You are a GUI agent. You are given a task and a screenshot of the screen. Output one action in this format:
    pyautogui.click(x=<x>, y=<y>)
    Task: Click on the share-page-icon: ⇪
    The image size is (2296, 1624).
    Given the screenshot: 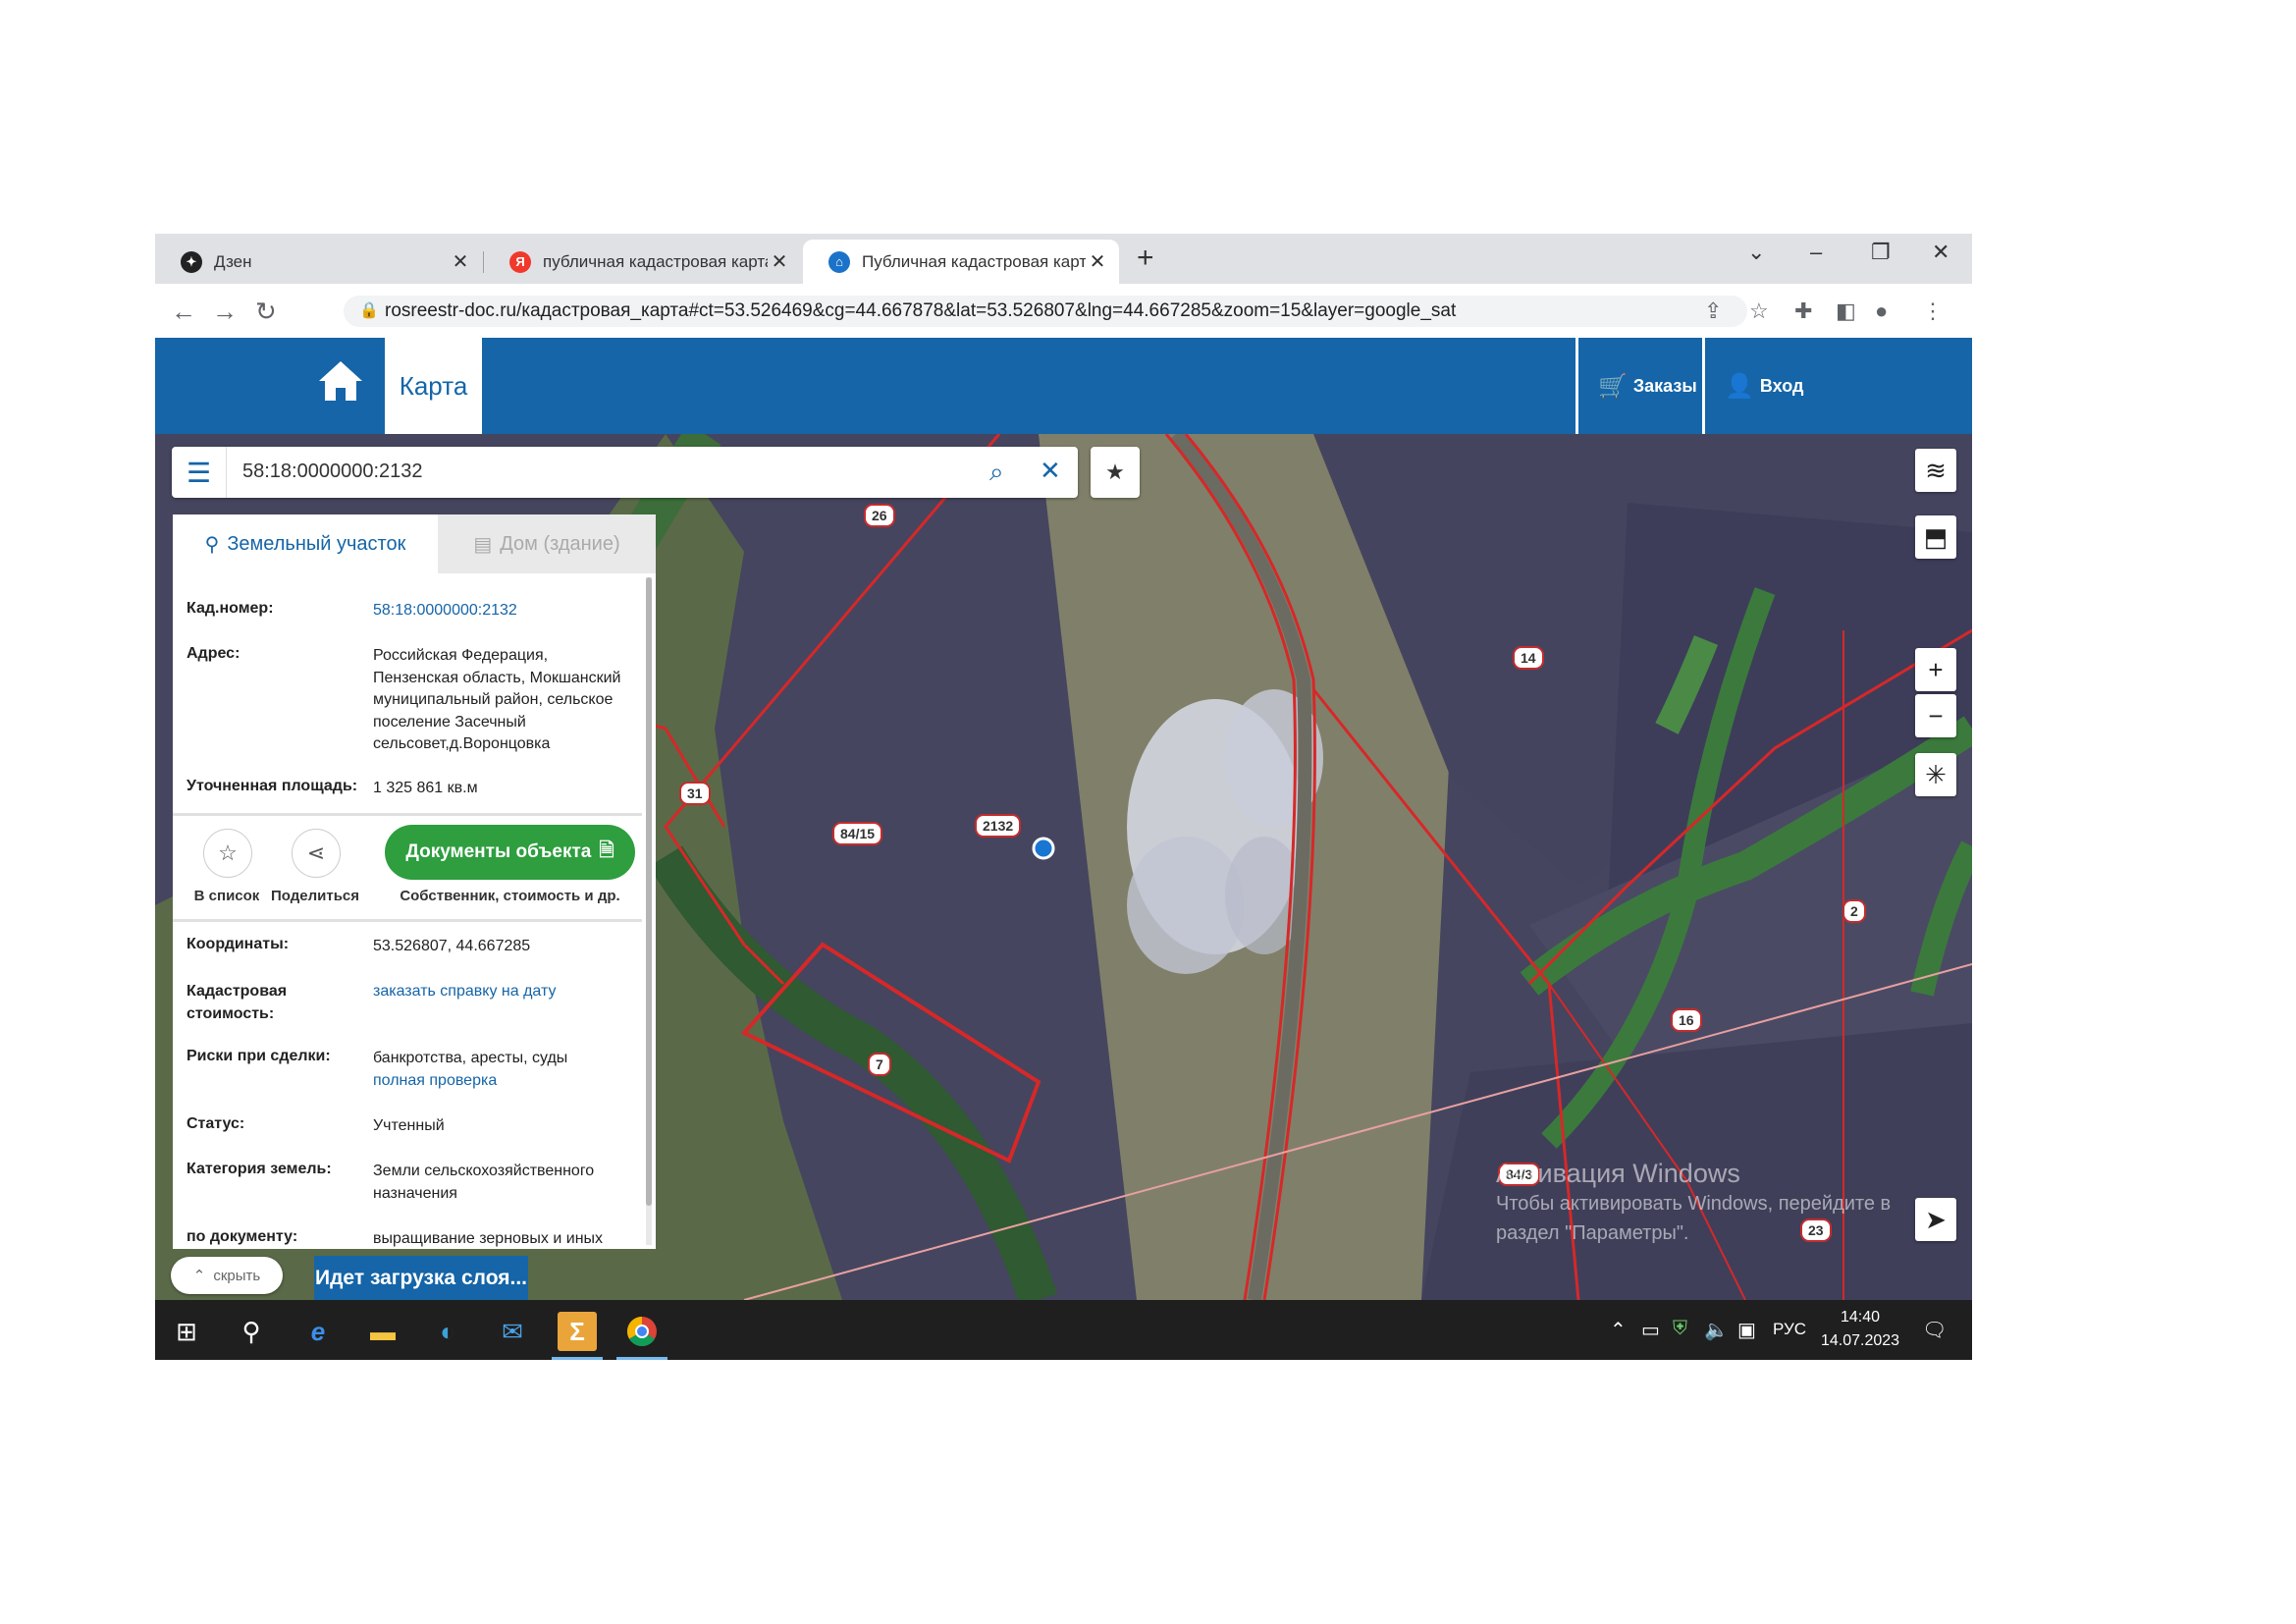 What is the action you would take?
    pyautogui.click(x=1713, y=311)
    